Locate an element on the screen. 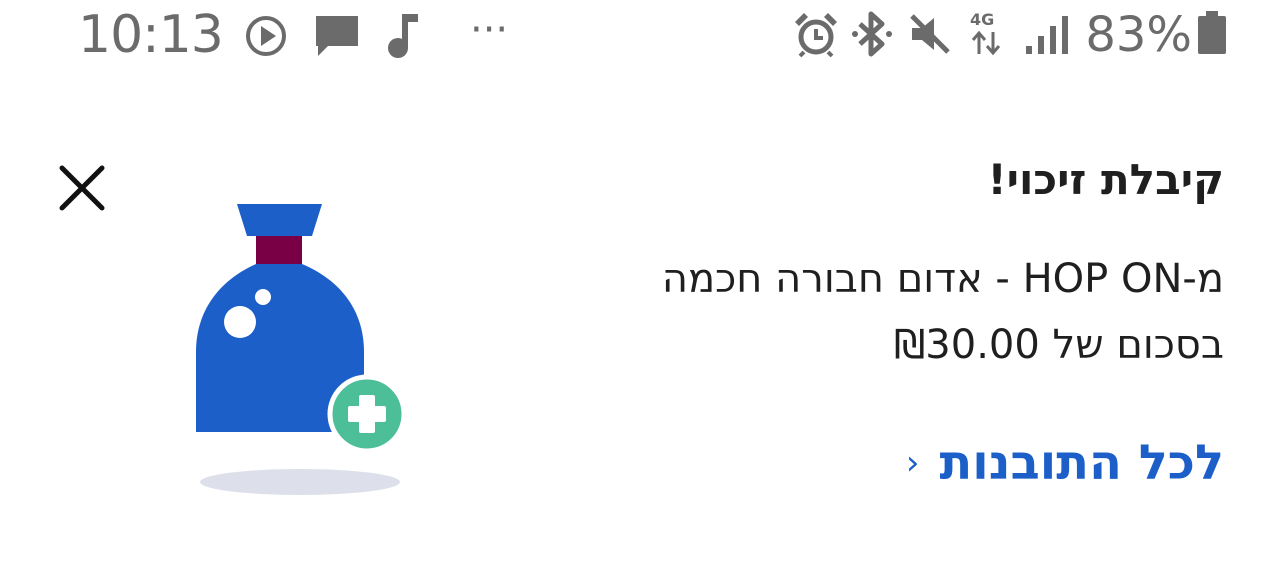 The image size is (1280, 569). message-icon is located at coordinates (337, 36).